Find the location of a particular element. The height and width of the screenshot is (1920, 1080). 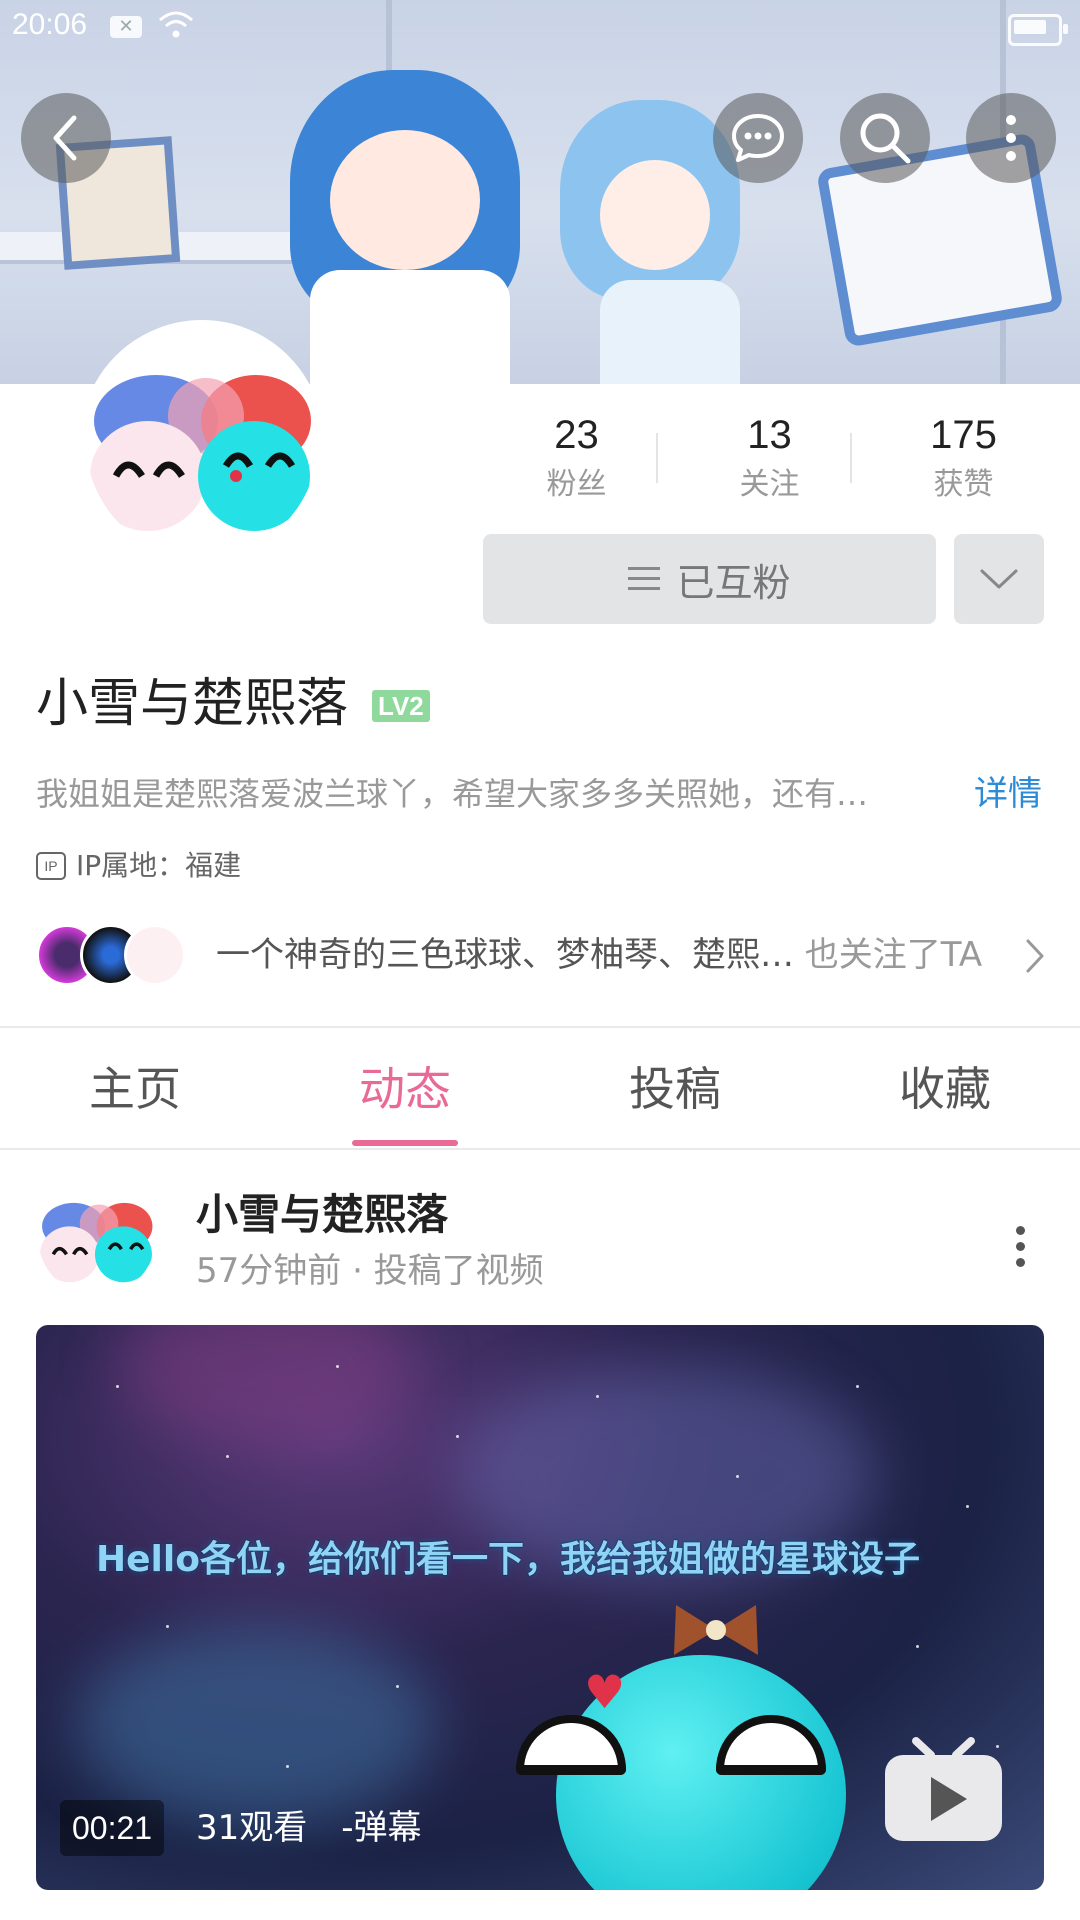

stat-likes: 175 获赞 is located at coordinates (963, 455).